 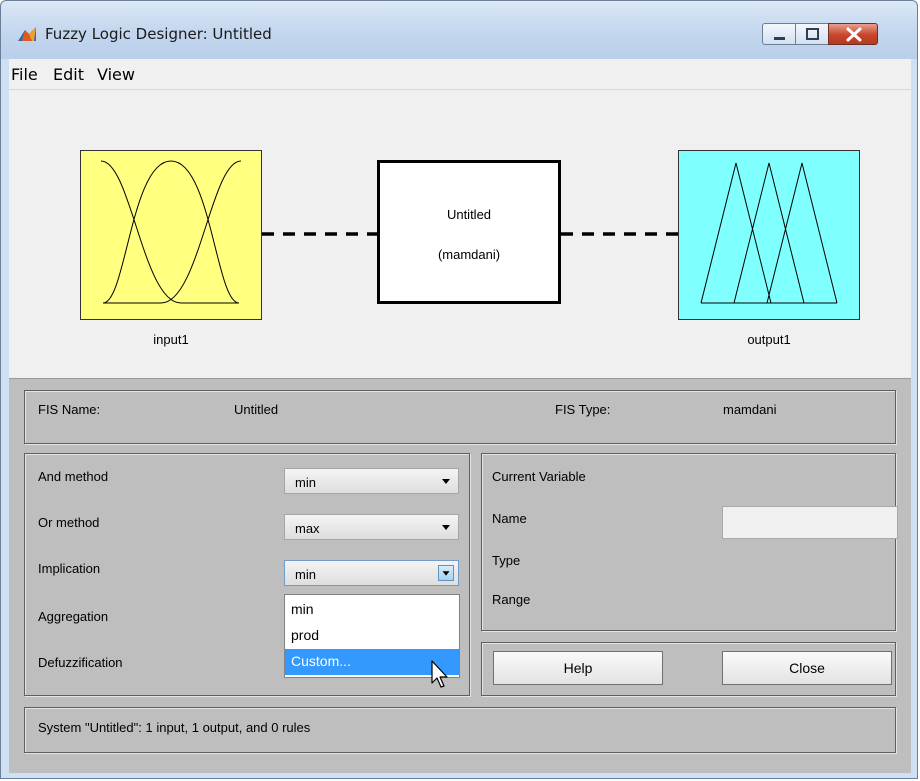 I want to click on fis-system-block: Untitled (mamdani), so click(x=469, y=232).